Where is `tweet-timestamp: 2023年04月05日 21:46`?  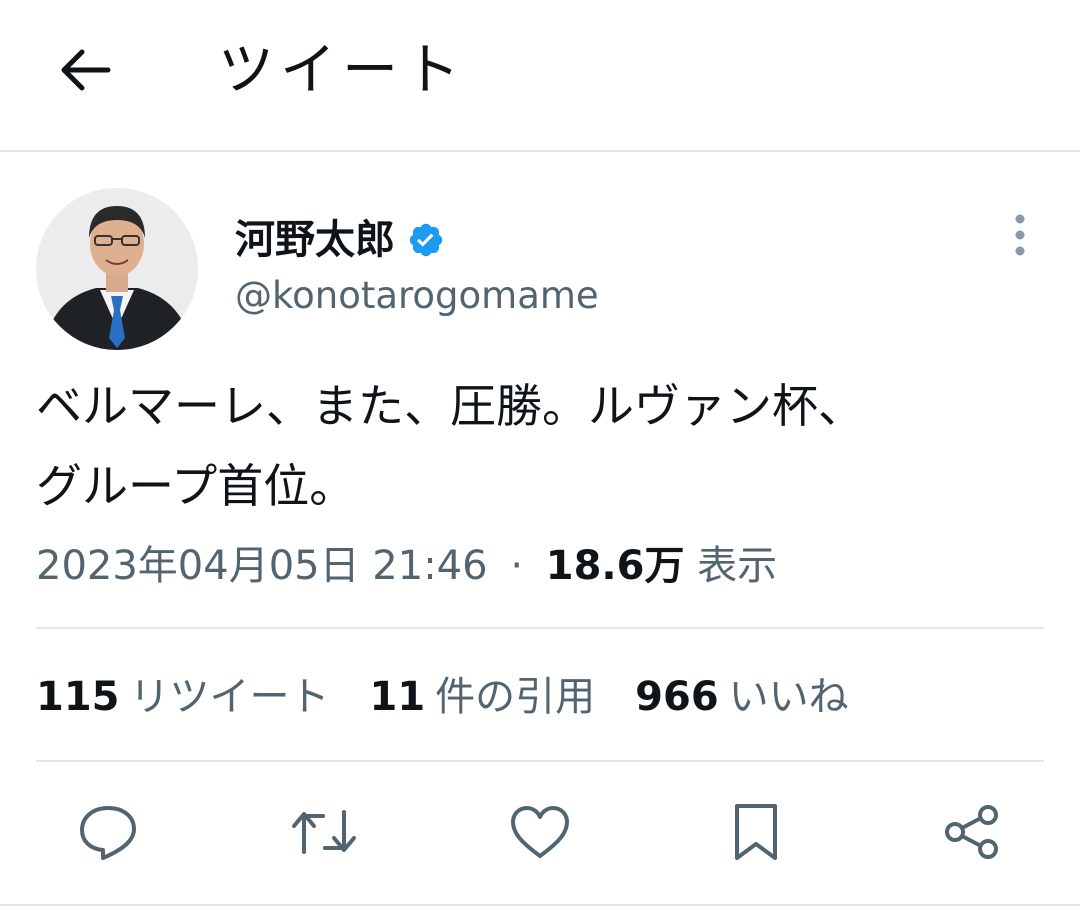 tweet-timestamp: 2023年04月05日 21:46 is located at coordinates (262, 566).